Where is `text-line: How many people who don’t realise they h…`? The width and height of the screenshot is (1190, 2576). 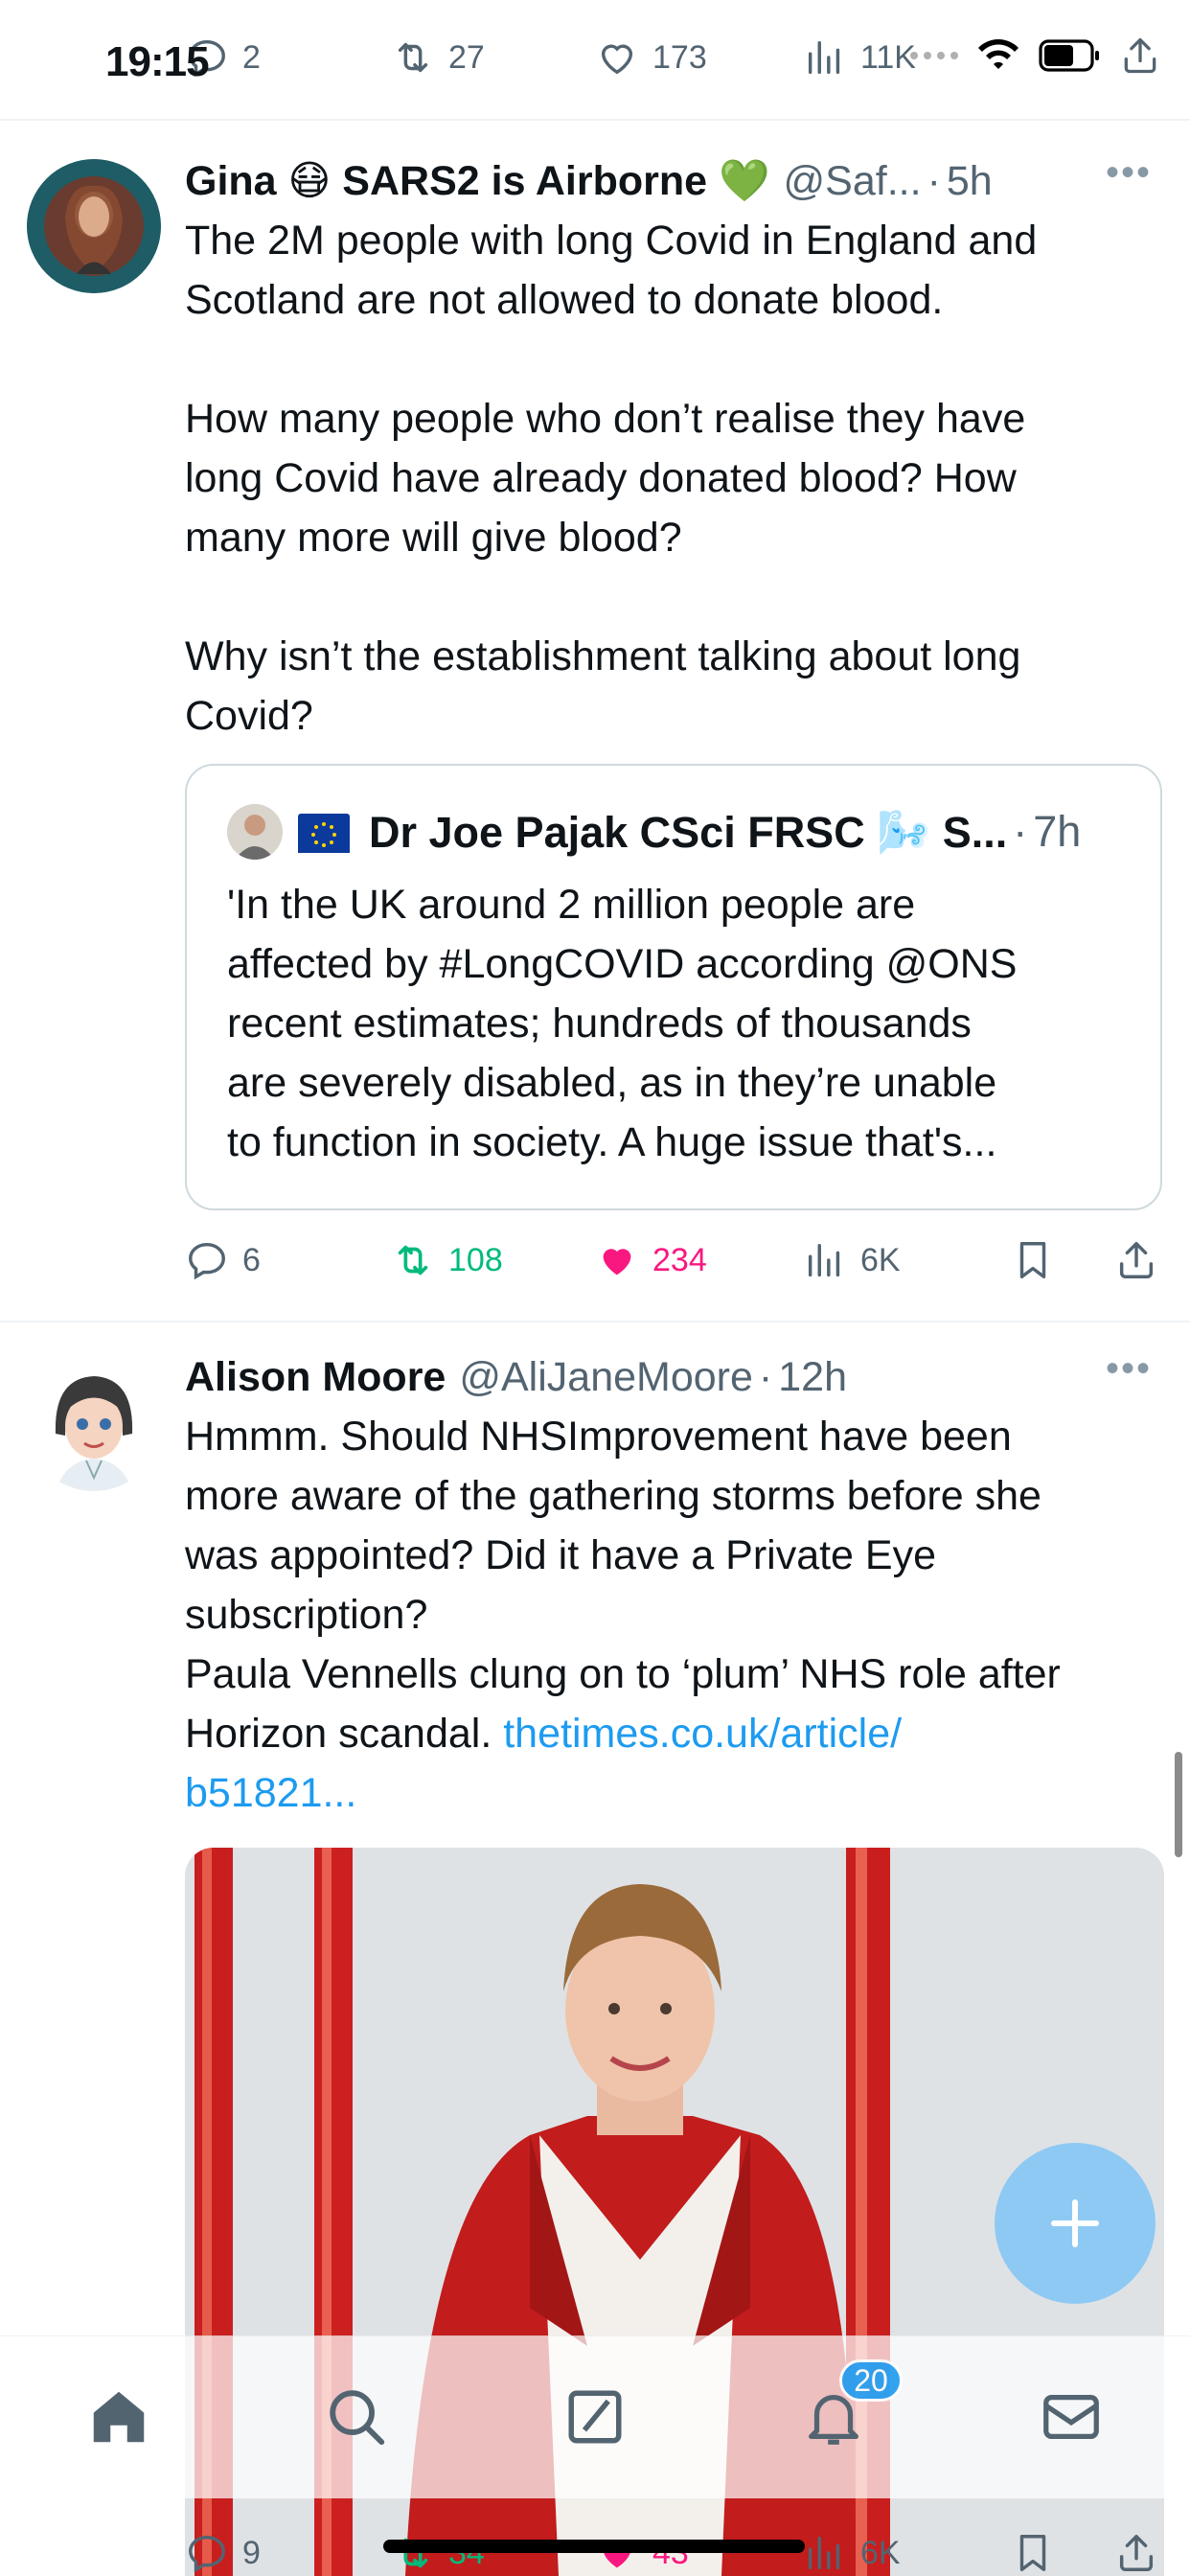 text-line: How many people who don’t realise they h… is located at coordinates (606, 419).